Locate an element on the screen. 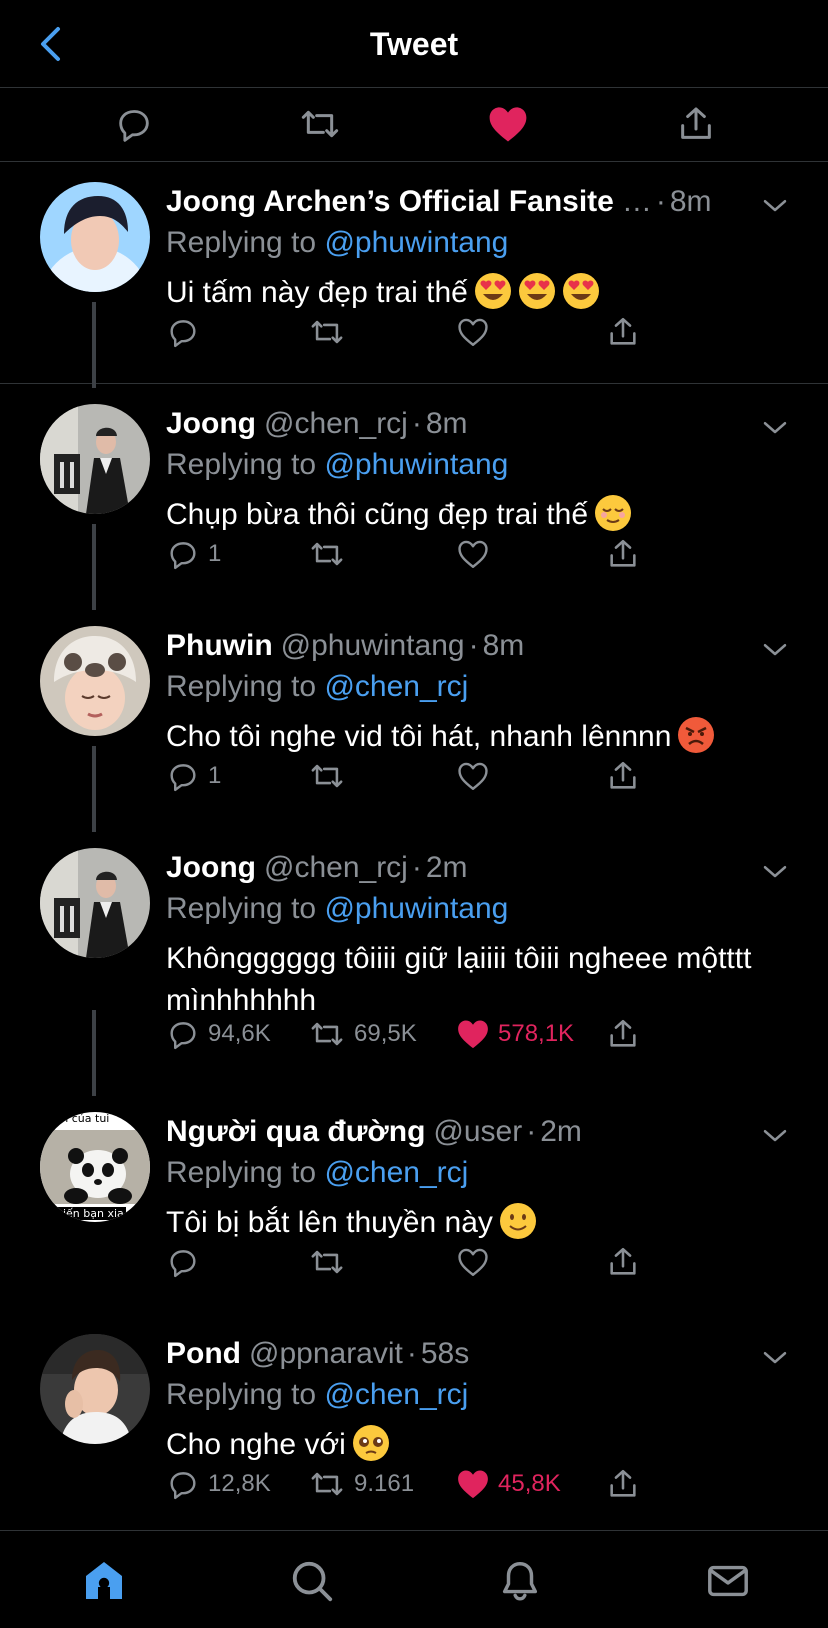 The image size is (828, 1628). display-name: Joong Archen’s Official Fansite is located at coordinates (390, 202).